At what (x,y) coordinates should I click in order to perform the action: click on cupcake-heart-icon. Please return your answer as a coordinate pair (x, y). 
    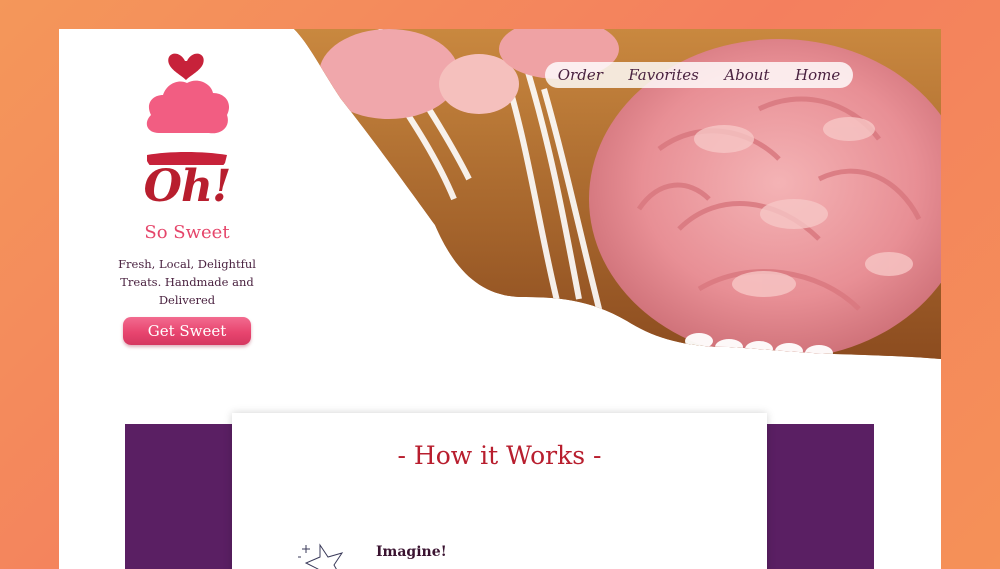
    Looking at the image, I should click on (188, 109).